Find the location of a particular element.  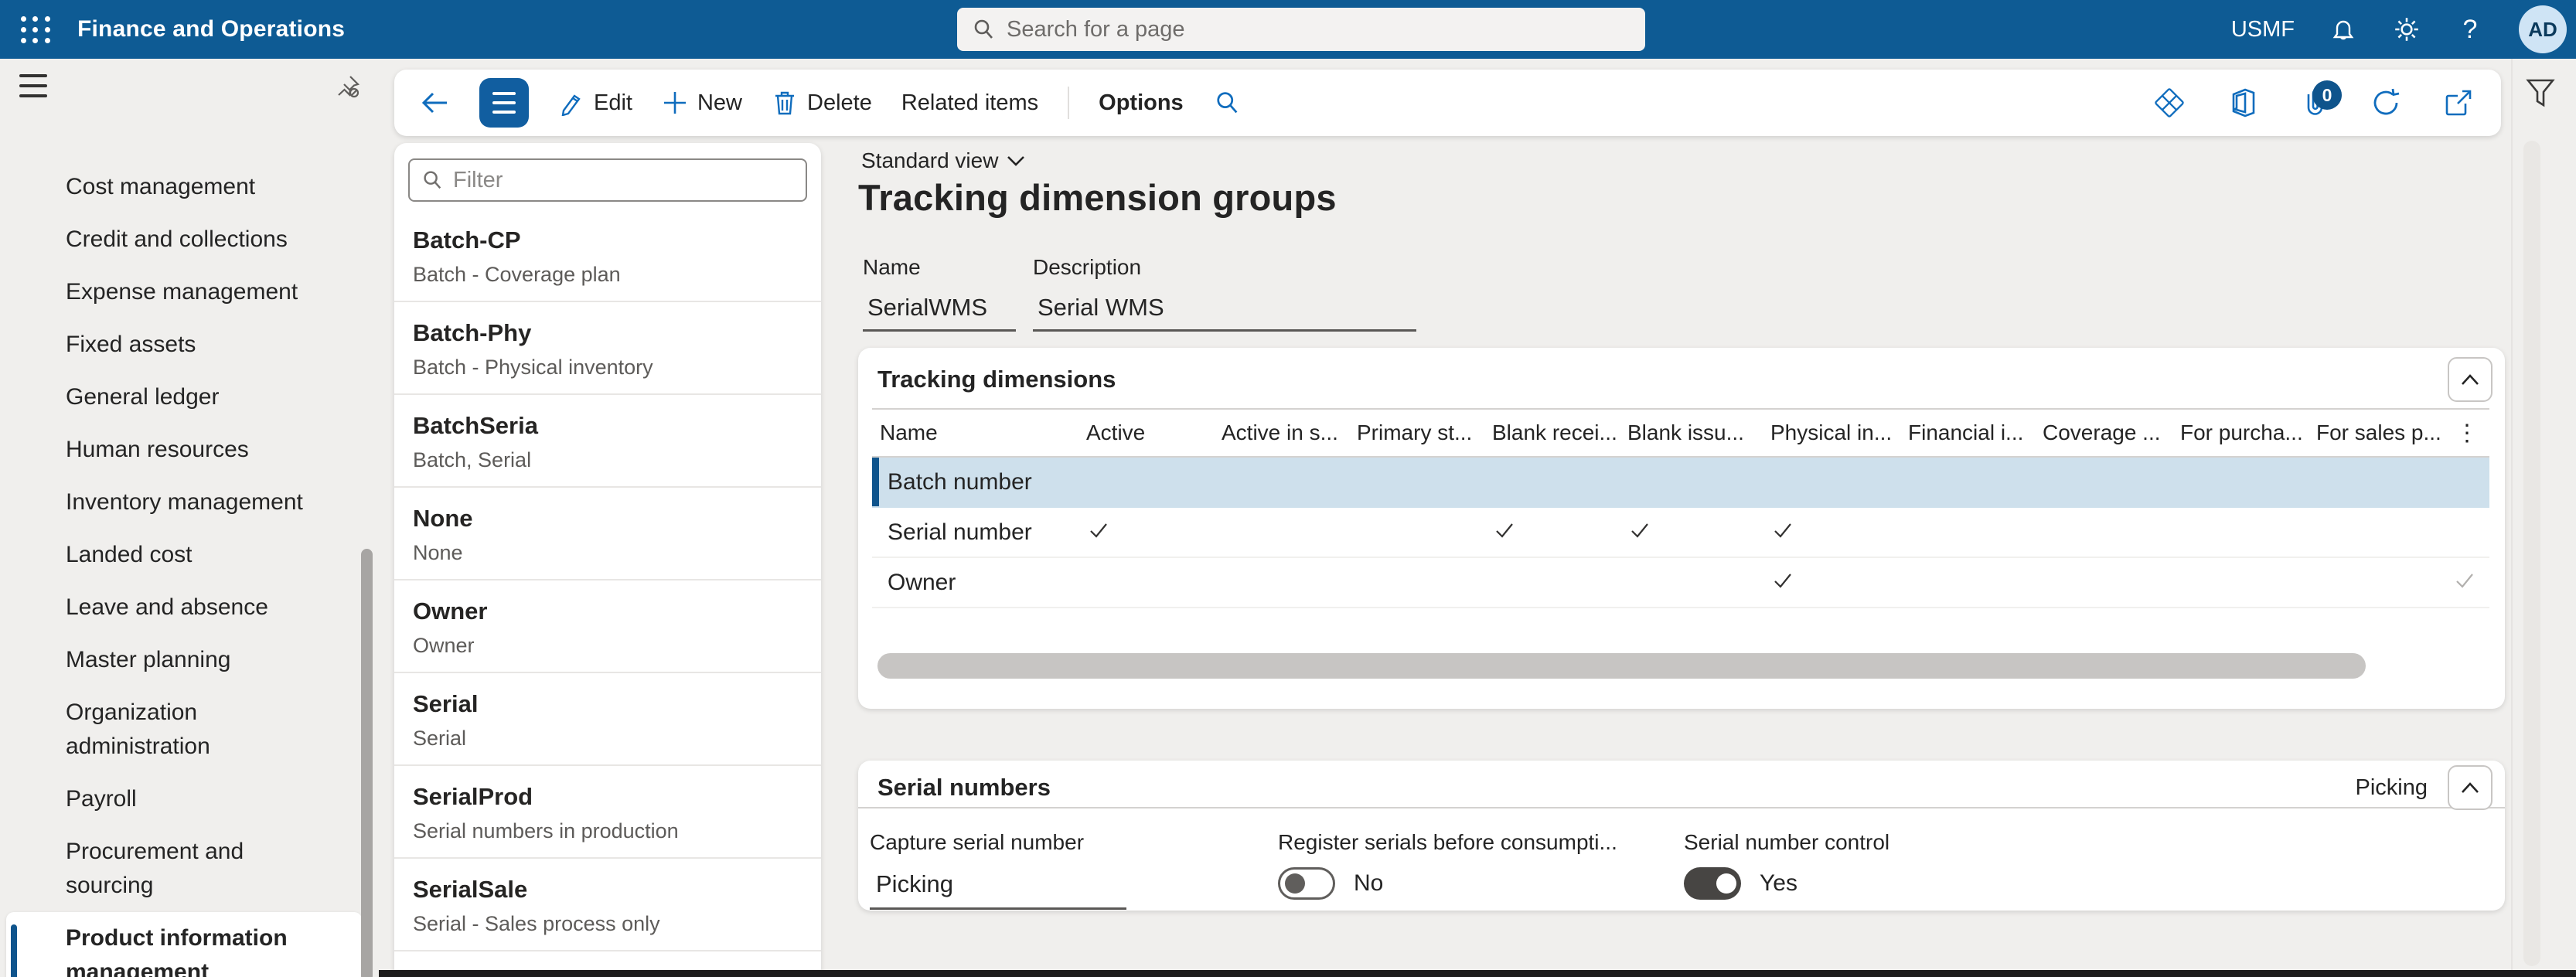

company-selector: USMF is located at coordinates (2263, 30).